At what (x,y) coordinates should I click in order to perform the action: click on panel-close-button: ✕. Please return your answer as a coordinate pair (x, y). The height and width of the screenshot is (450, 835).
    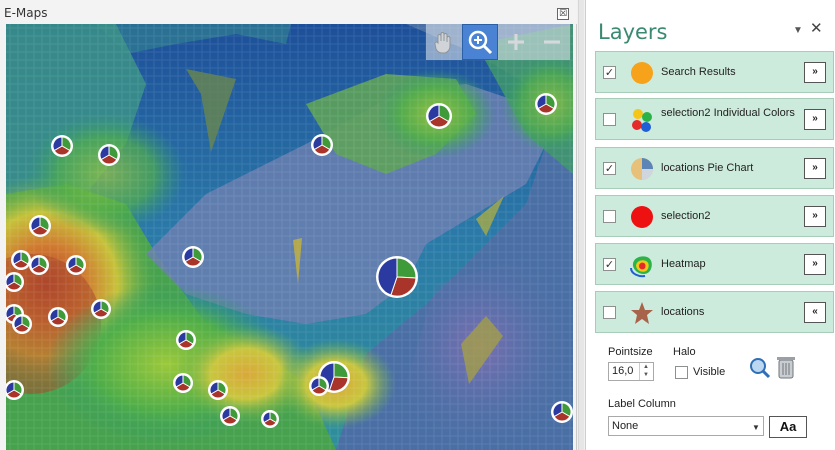
    Looking at the image, I should click on (816, 28).